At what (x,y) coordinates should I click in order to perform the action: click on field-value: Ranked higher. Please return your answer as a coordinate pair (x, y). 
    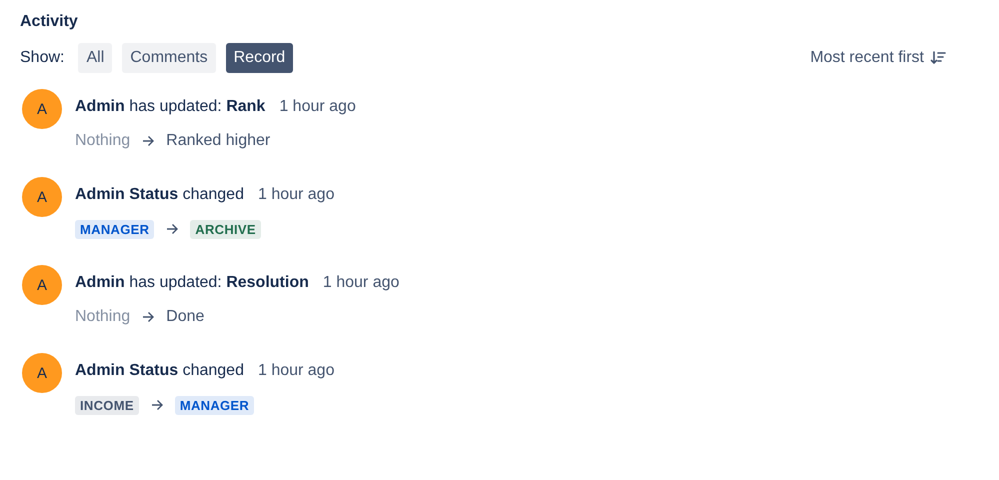
    Looking at the image, I should click on (218, 141).